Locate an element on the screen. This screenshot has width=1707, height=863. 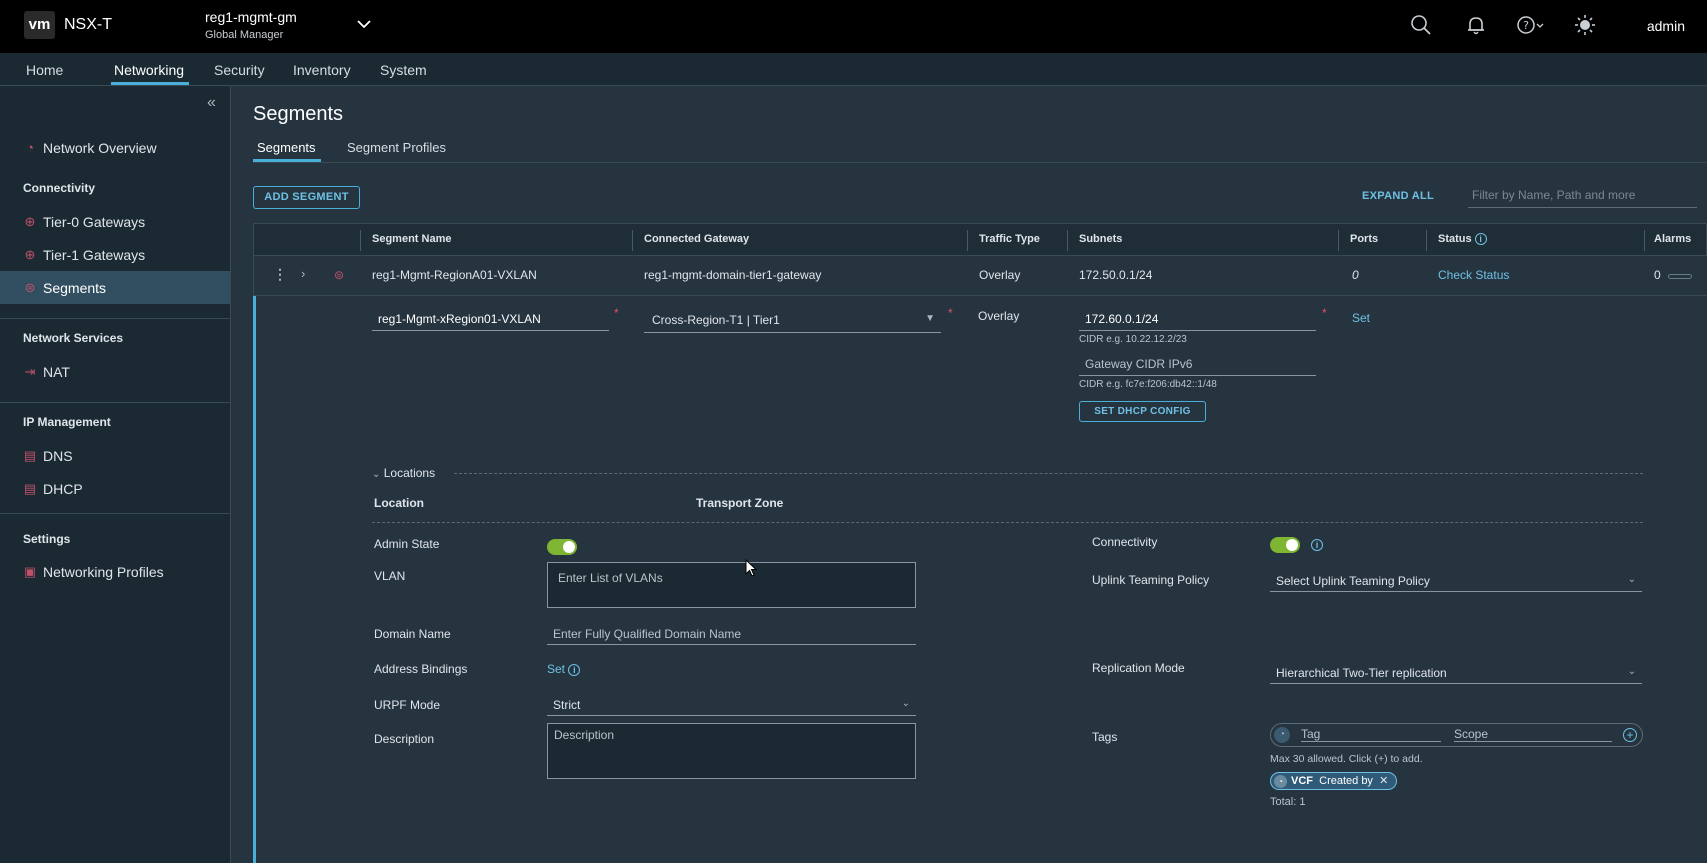
profile-icon: ▣ is located at coordinates (30, 571).